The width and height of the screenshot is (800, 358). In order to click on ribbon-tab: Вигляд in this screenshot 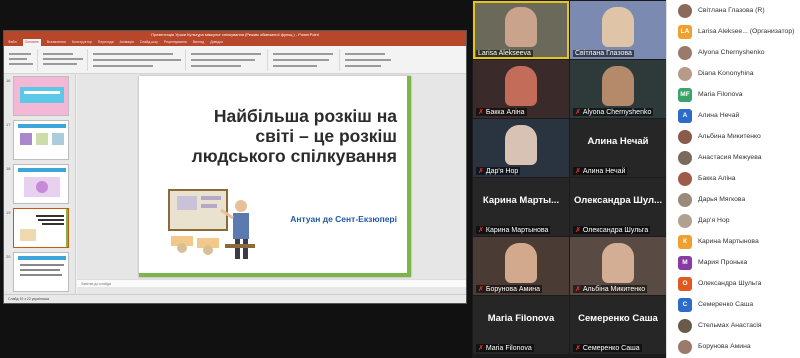, I will do `click(198, 42)`.